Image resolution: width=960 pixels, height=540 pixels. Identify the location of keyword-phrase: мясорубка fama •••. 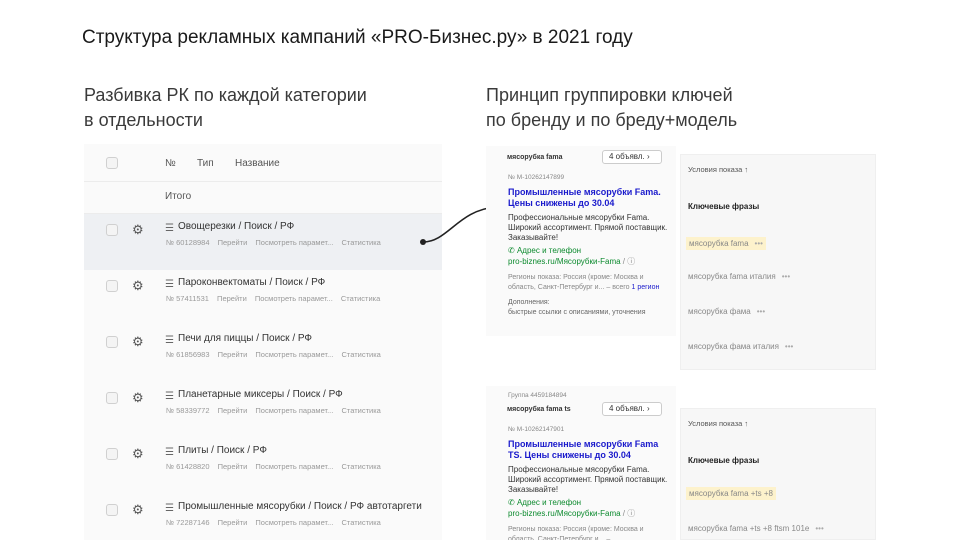
(726, 243).